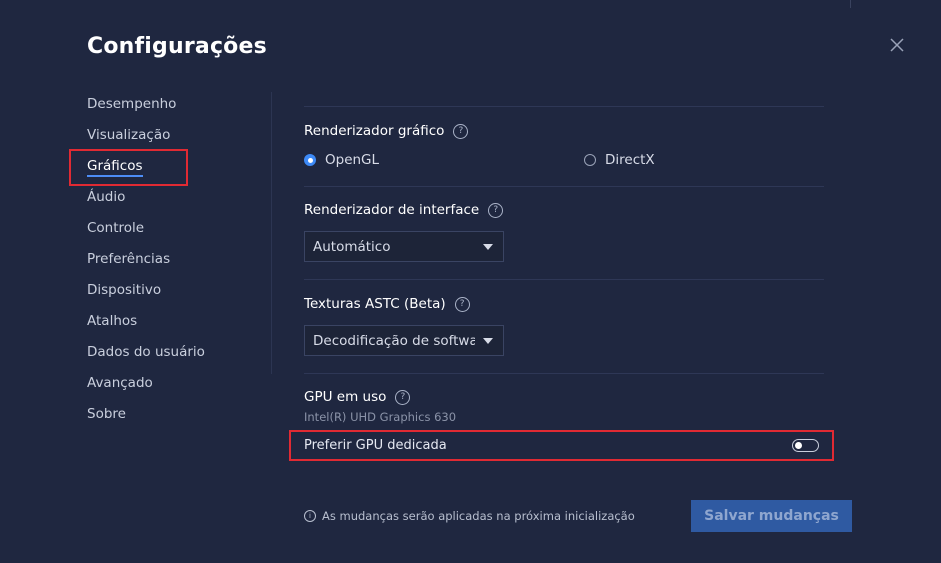 The image size is (941, 563). Describe the element at coordinates (310, 160) in the screenshot. I see `radio-selected-icon` at that location.